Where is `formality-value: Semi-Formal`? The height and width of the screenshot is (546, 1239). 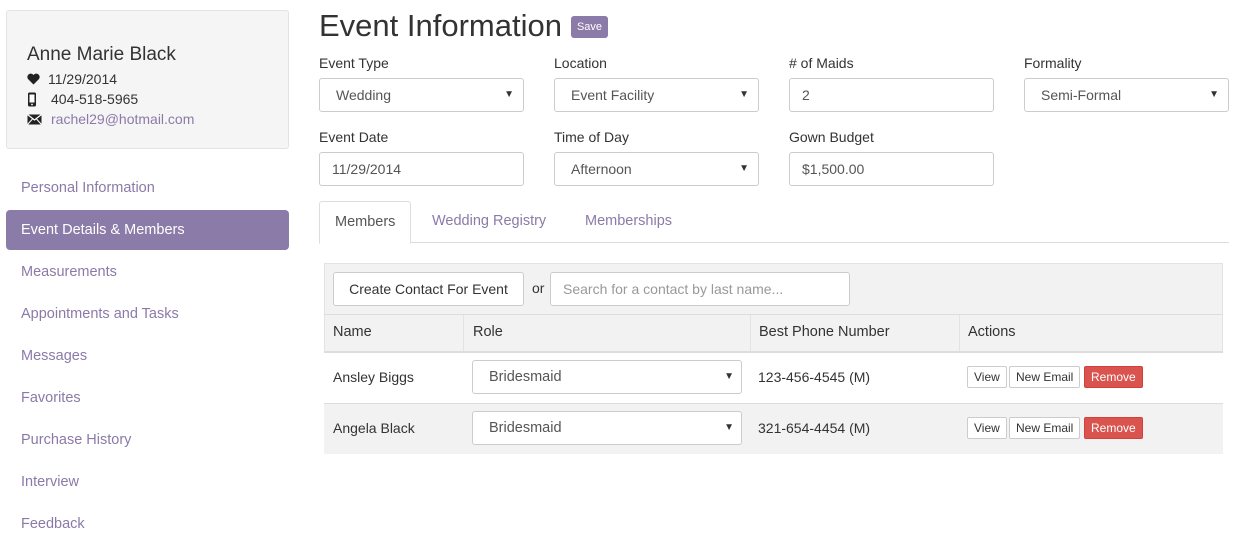 formality-value: Semi-Formal is located at coordinates (1081, 95).